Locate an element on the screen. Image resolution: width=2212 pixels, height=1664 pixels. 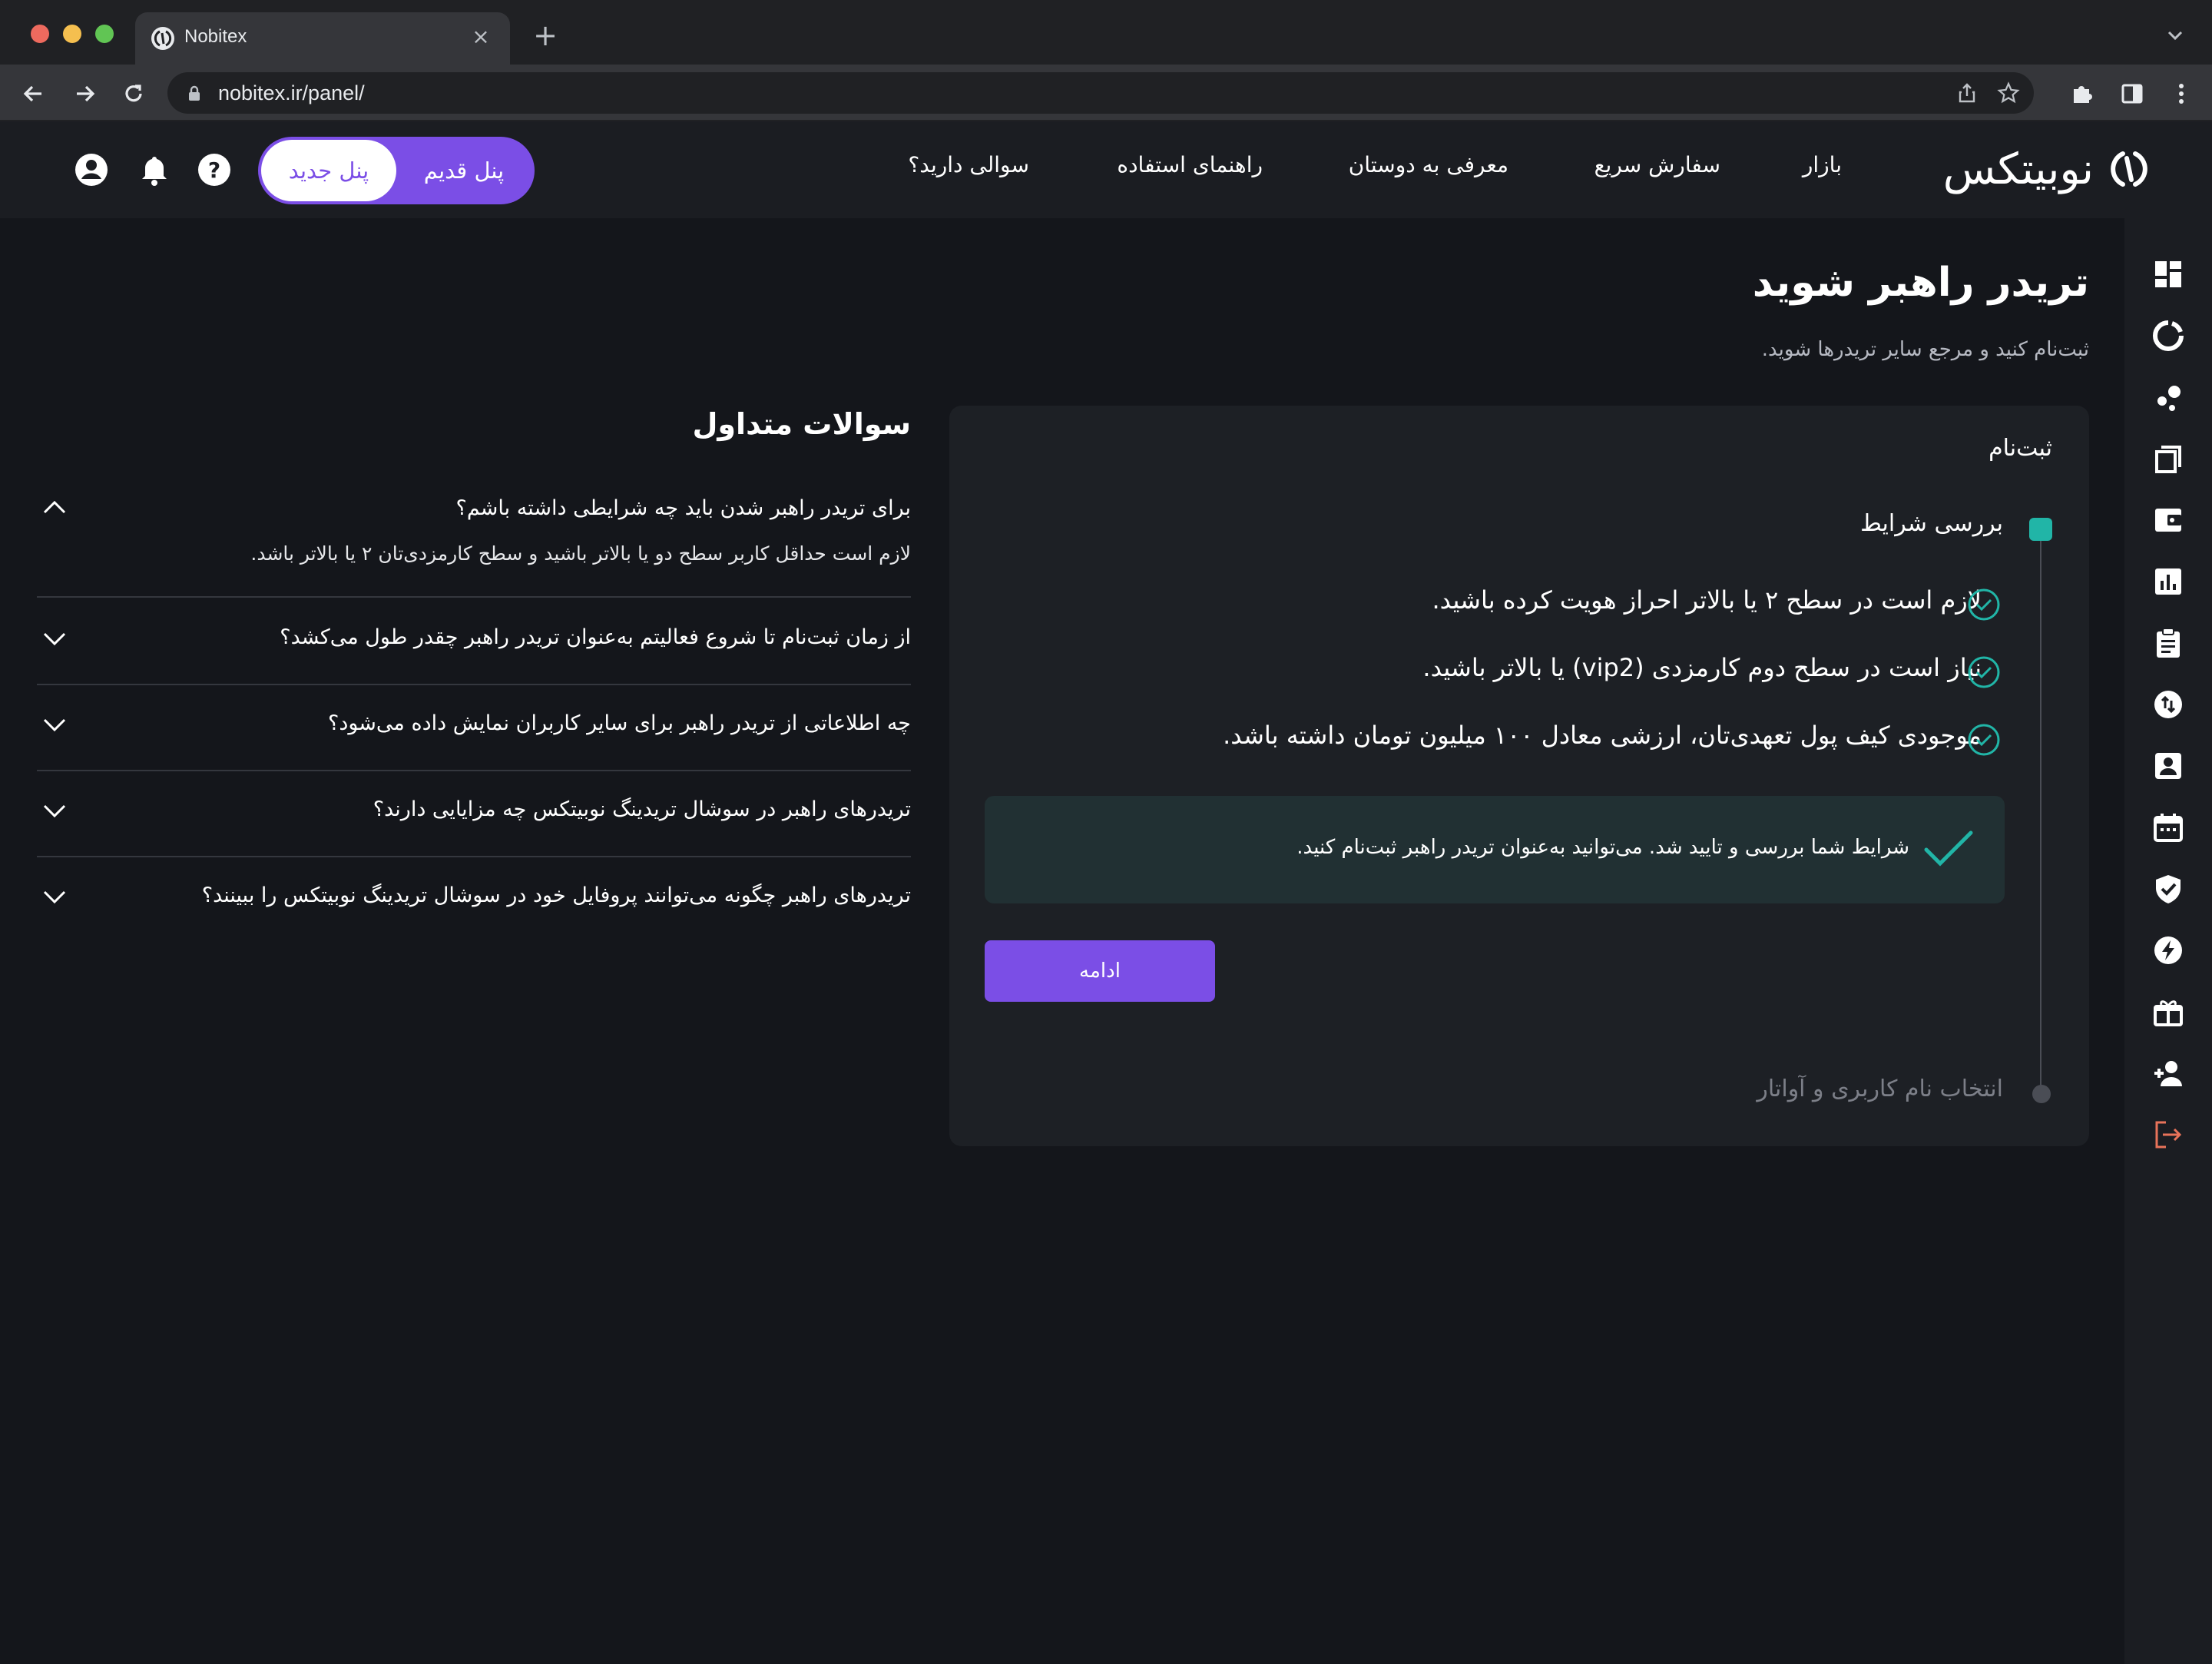
nobitex-logo: نوبیتکس is located at coordinates (2047, 169).